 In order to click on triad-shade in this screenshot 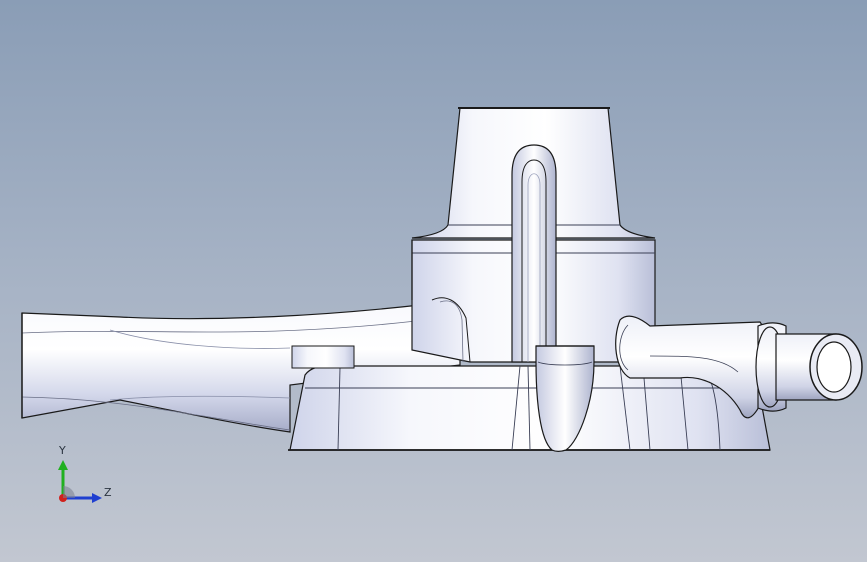, I will do `click(69, 492)`.